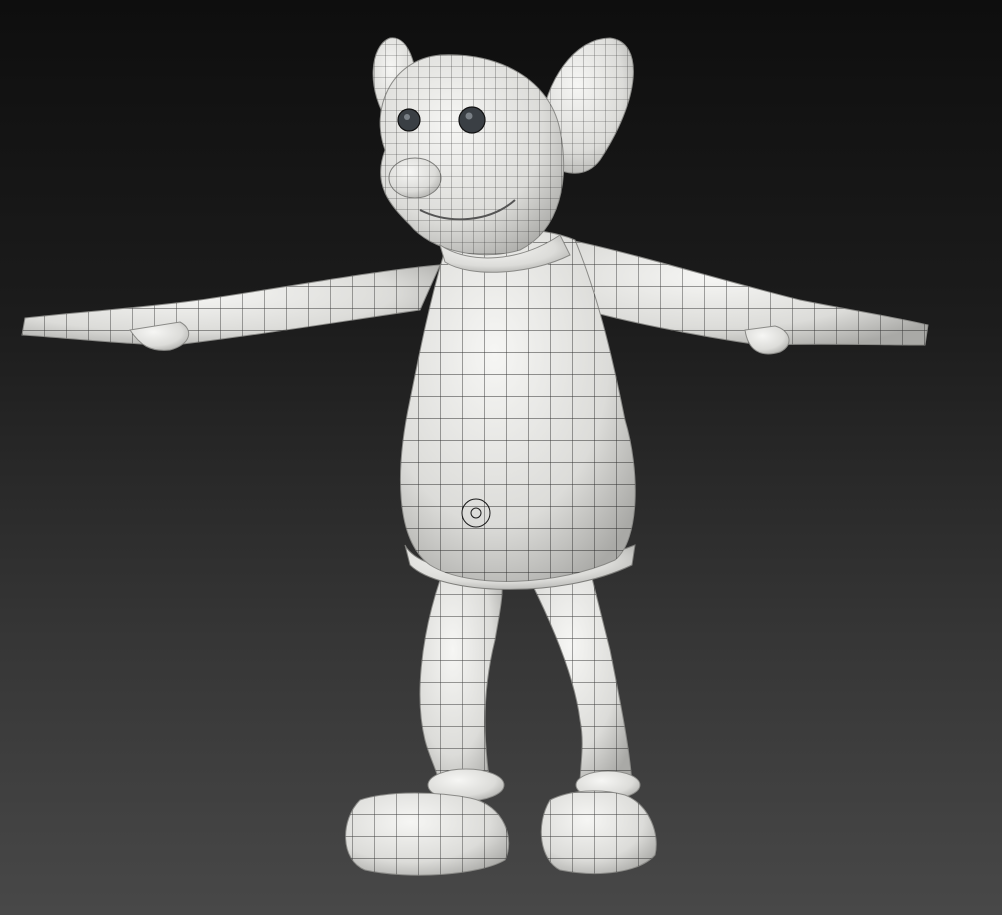  I want to click on left-eye, so click(409, 120).